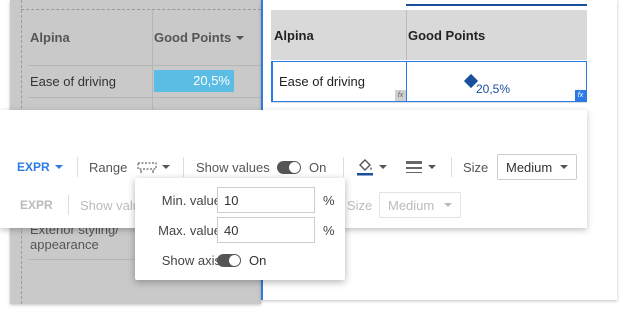 This screenshot has width=633, height=315. What do you see at coordinates (191, 260) in the screenshot?
I see `show-axis-label: Show axis` at bounding box center [191, 260].